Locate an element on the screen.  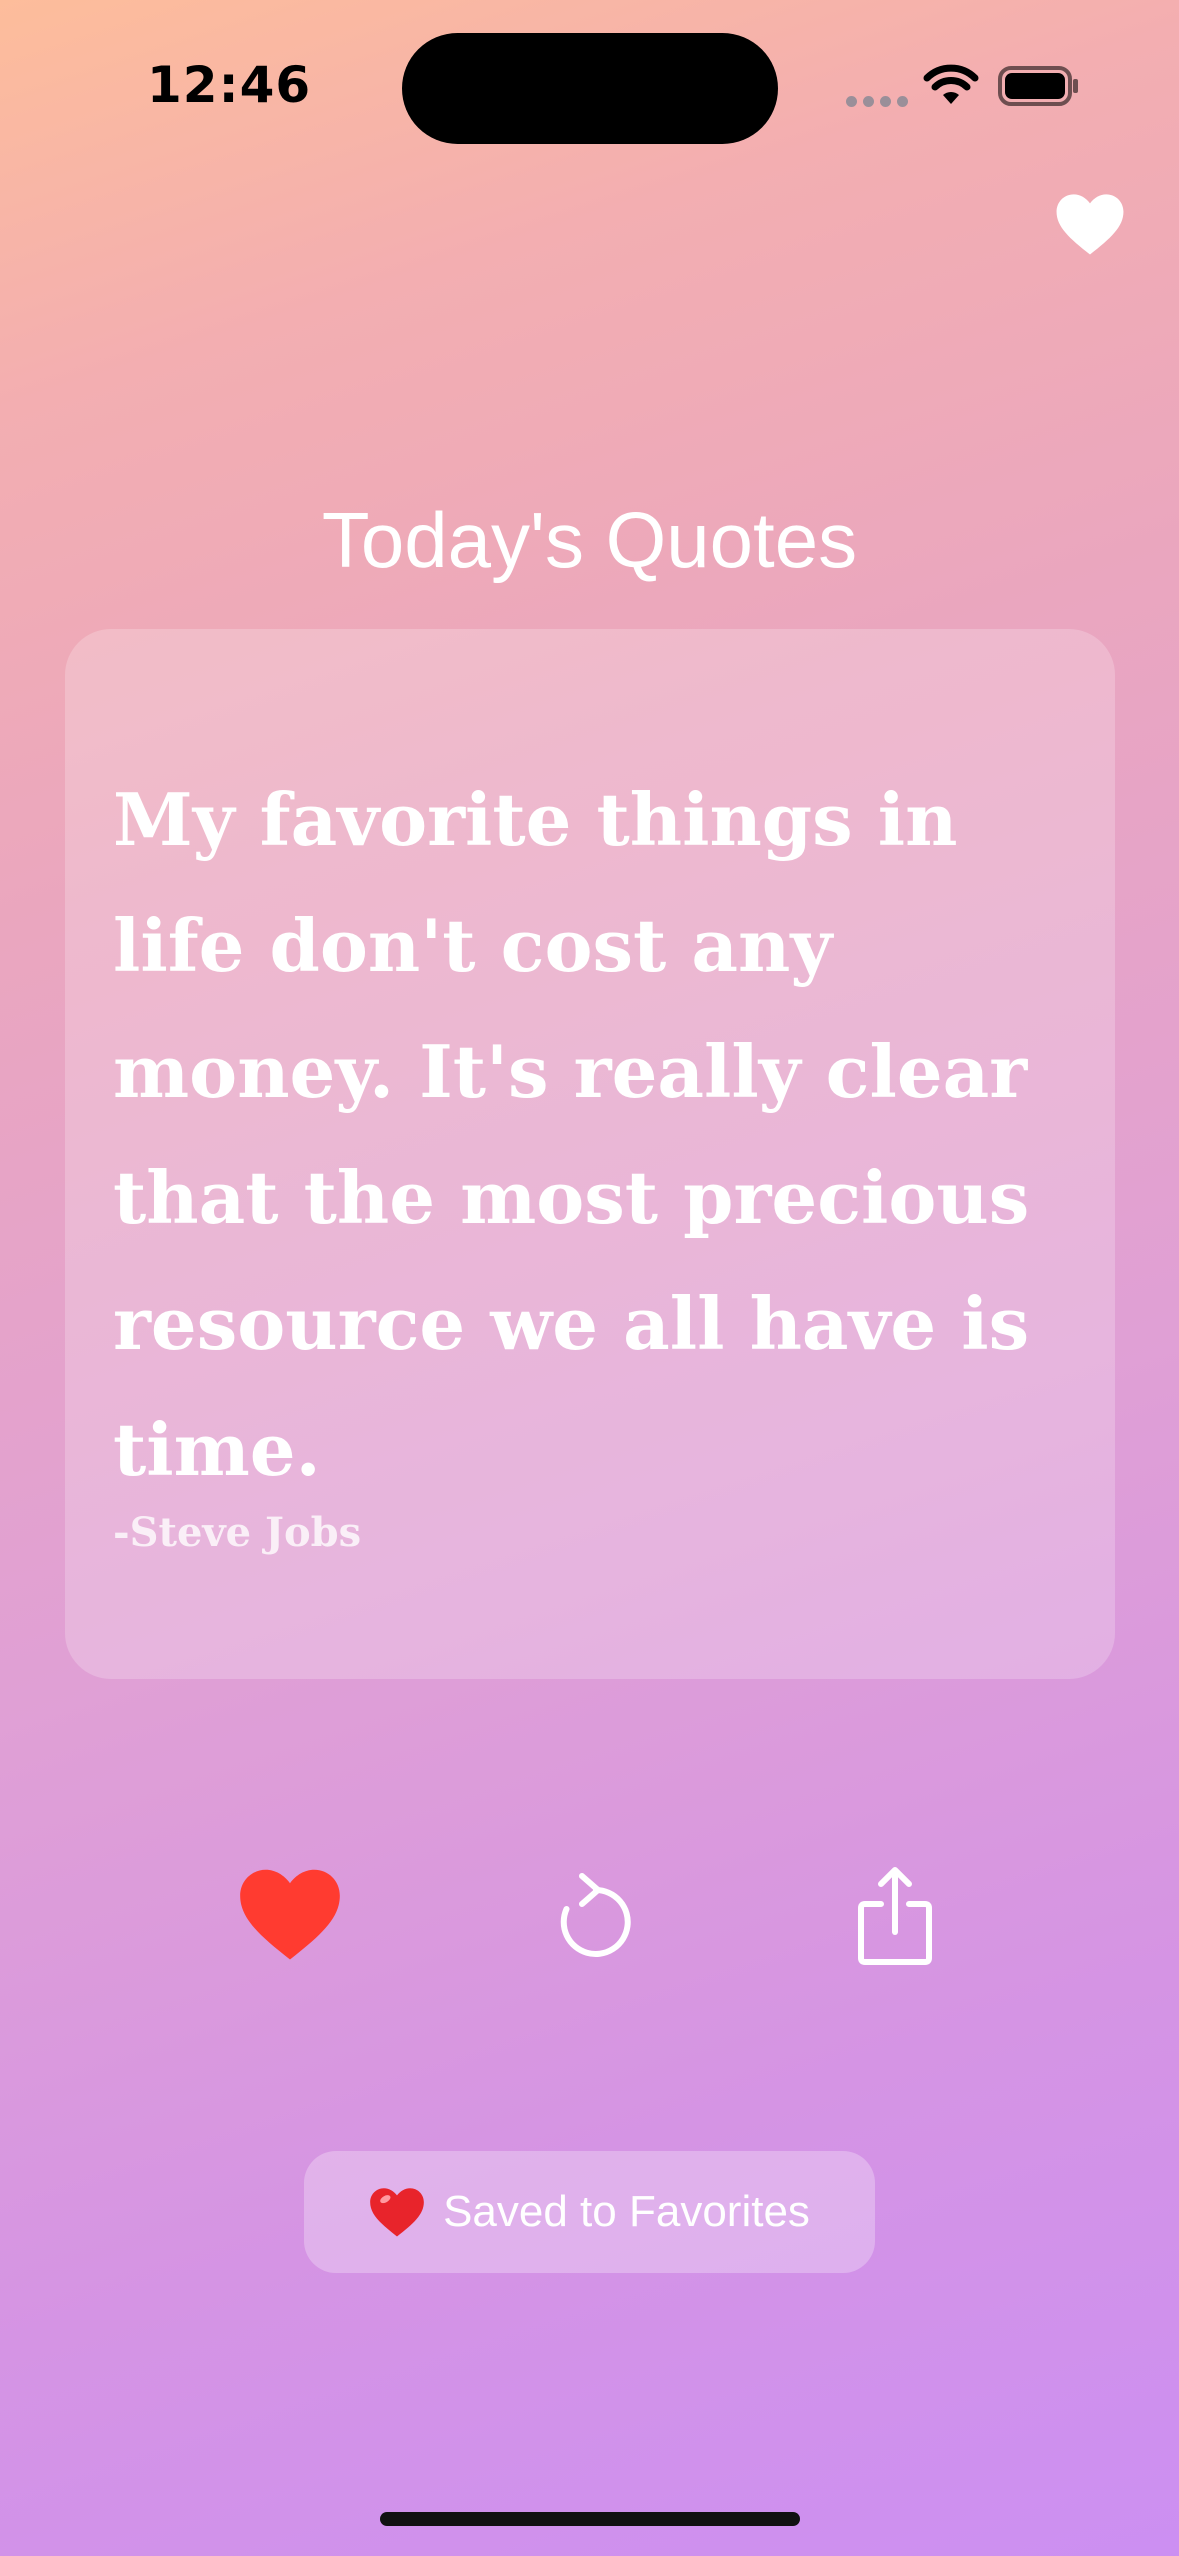
toast-label: Saved to Favorites is located at coordinates (626, 2211).